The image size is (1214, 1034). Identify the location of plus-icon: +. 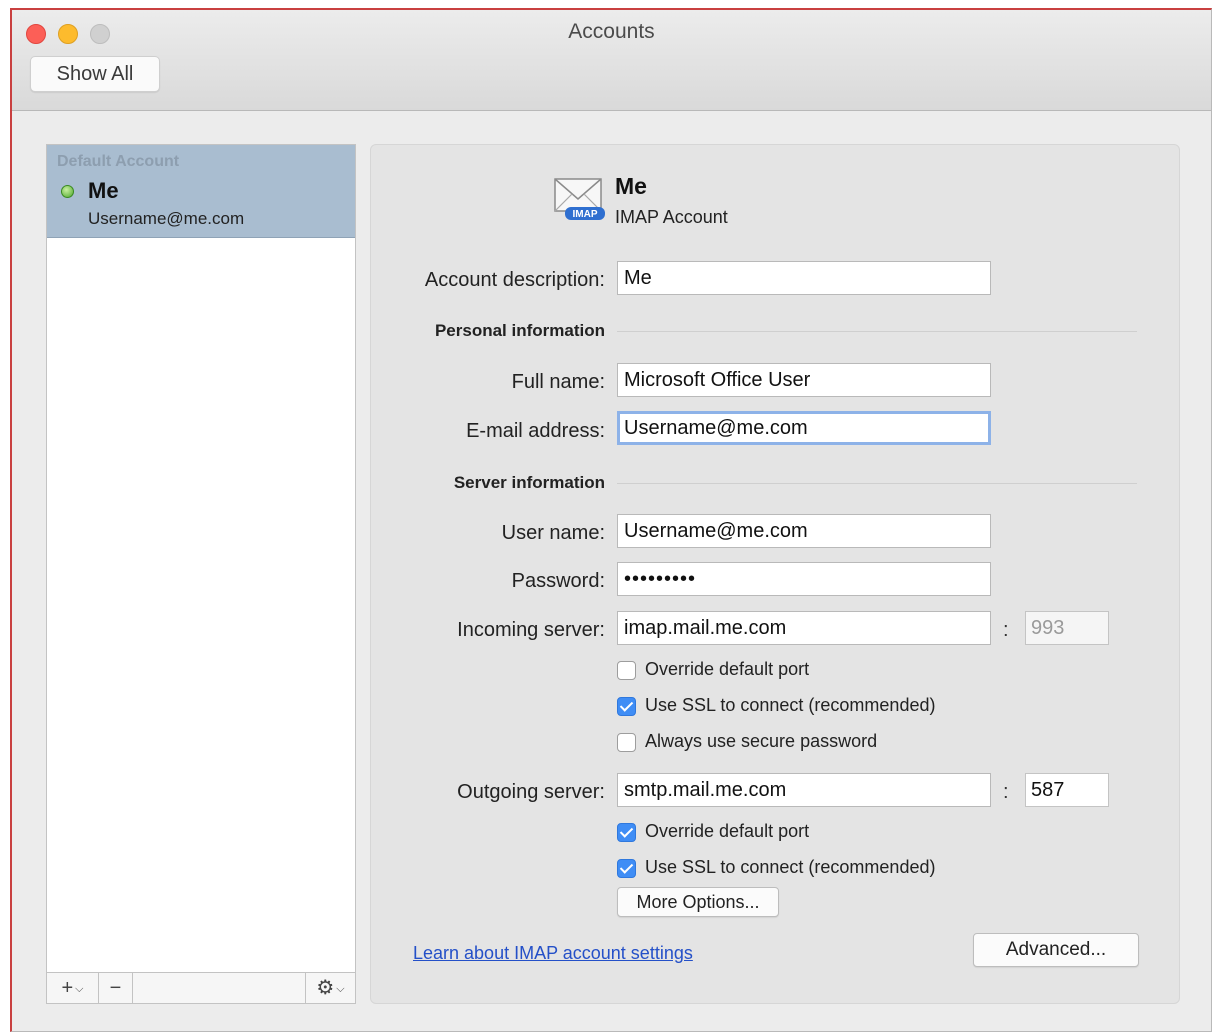
(67, 988).